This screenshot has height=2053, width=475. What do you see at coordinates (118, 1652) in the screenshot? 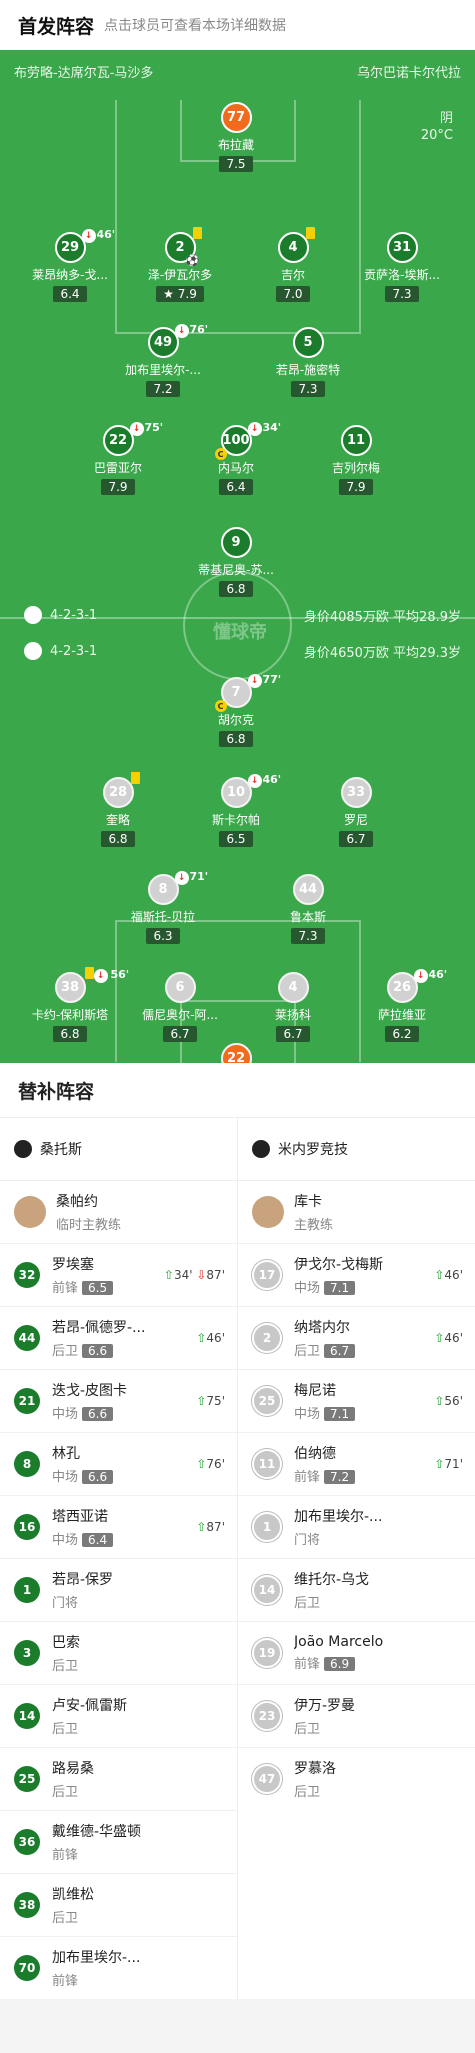
I see `sub-player-row: 3 巴索 后卫` at bounding box center [118, 1652].